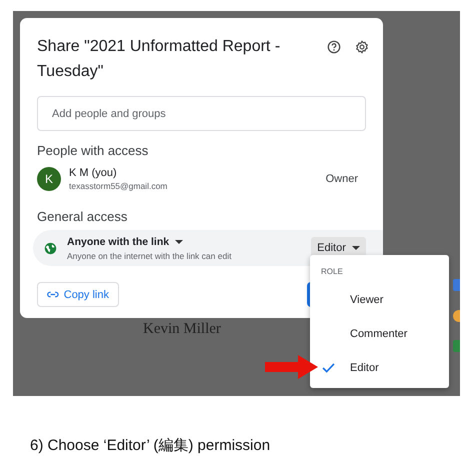 This screenshot has height=473, width=474. I want to click on link-icon, so click(53, 294).